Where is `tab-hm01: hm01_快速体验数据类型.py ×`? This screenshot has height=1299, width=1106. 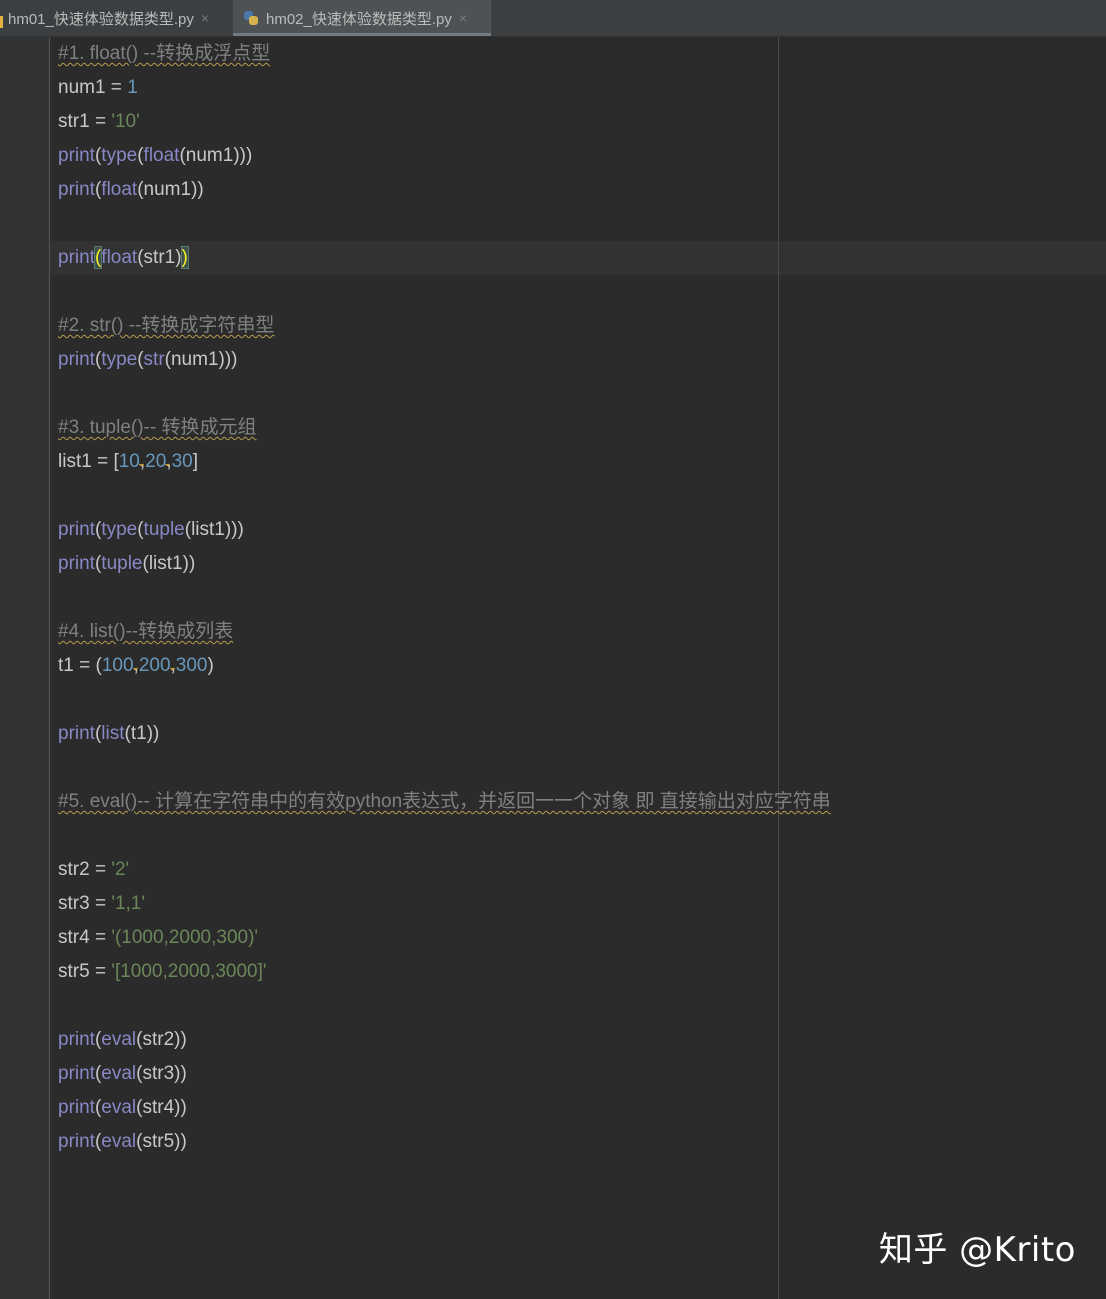 tab-hm01: hm01_快速体验数据类型.py × is located at coordinates (115, 18).